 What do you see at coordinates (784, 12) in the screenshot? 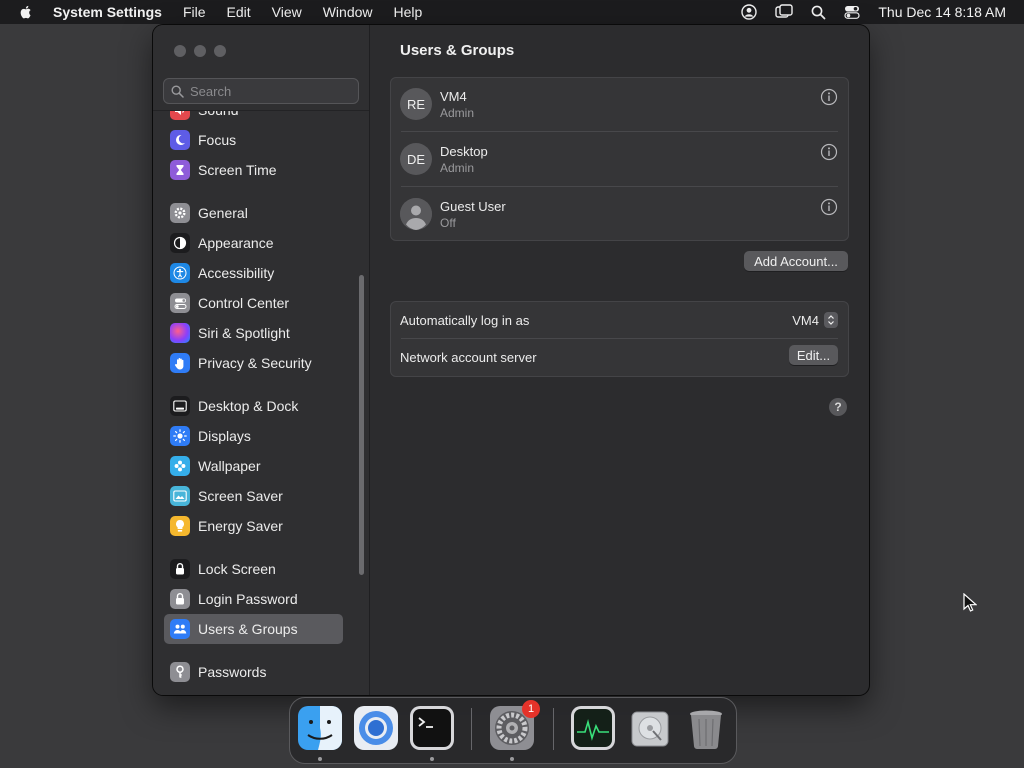
I see `screen-mirroring-icon` at bounding box center [784, 12].